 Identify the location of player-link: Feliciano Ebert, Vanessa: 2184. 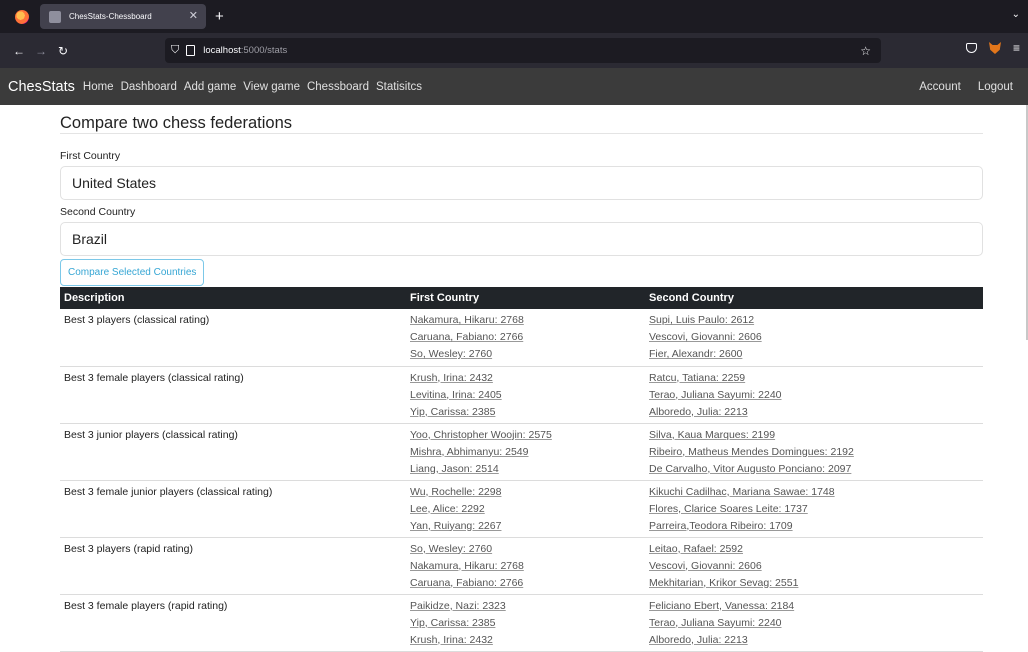
(814, 606).